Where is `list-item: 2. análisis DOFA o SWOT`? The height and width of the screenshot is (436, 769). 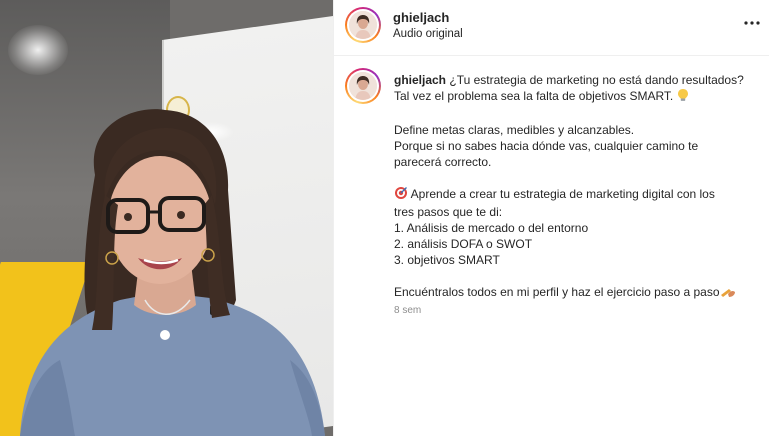
list-item: 2. análisis DOFA o SWOT is located at coordinates (463, 244).